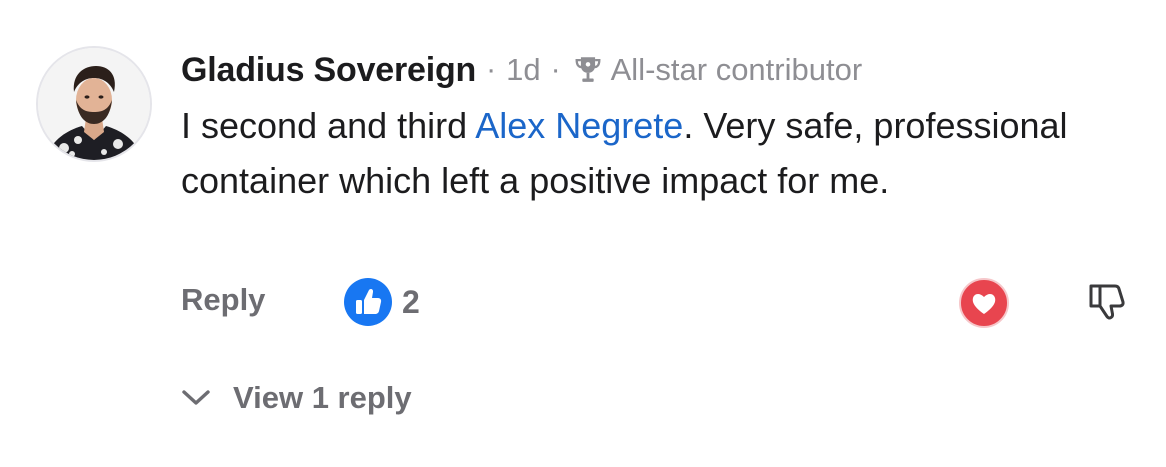 The image size is (1166, 467). Describe the element at coordinates (411, 301) in the screenshot. I see `like-count: 2` at that location.